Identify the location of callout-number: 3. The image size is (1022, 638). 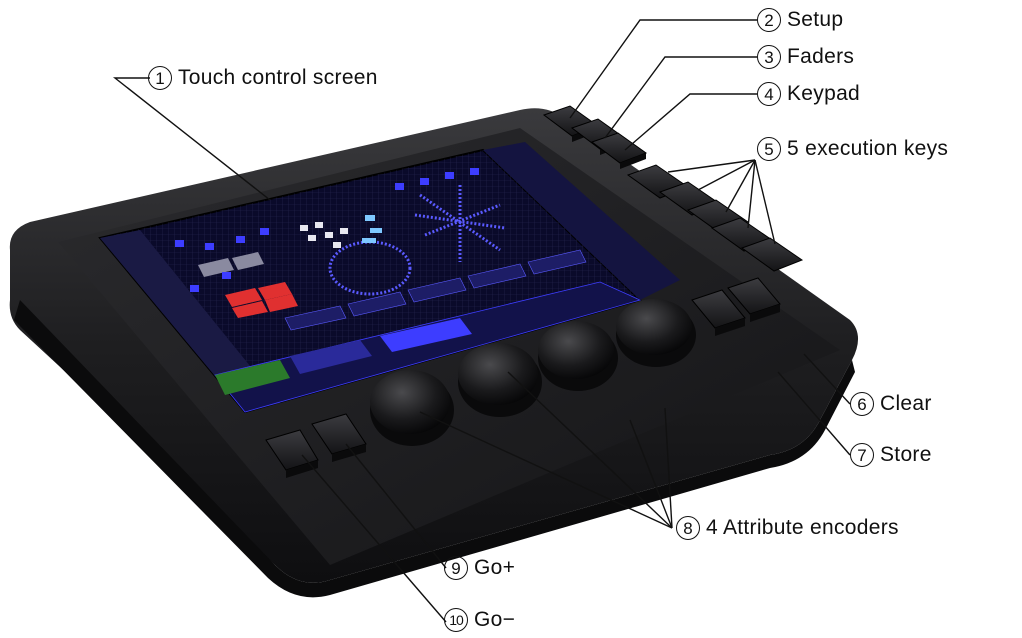
(769, 57).